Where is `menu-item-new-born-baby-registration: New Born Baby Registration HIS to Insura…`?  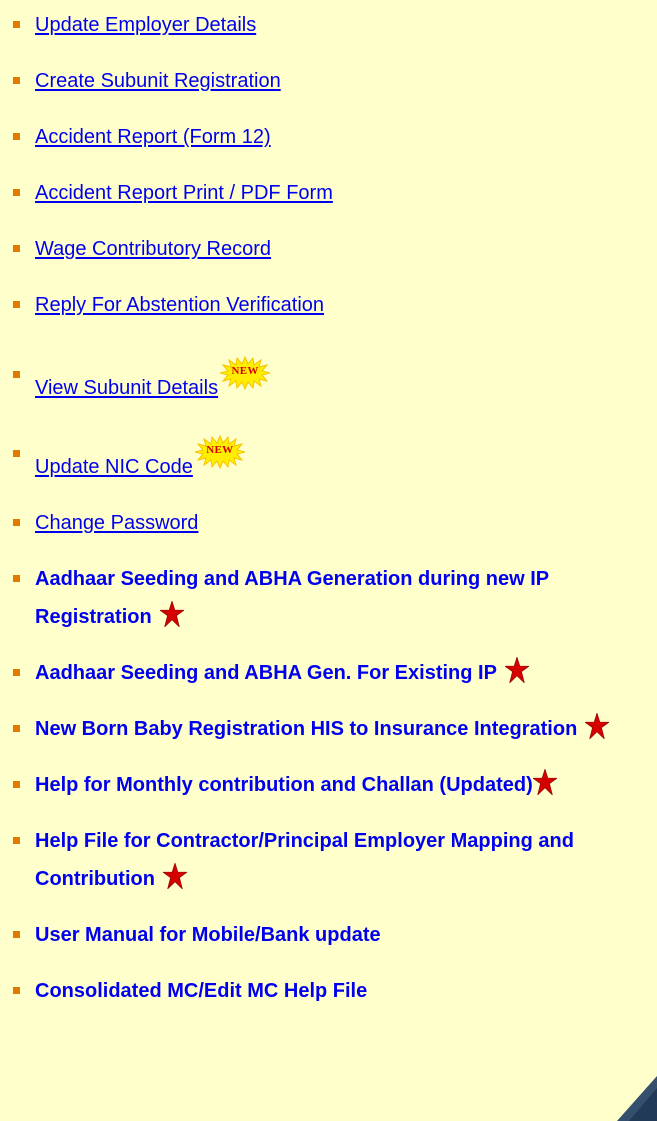 menu-item-new-born-baby-registration: New Born Baby Registration HIS to Insura… is located at coordinates (328, 729).